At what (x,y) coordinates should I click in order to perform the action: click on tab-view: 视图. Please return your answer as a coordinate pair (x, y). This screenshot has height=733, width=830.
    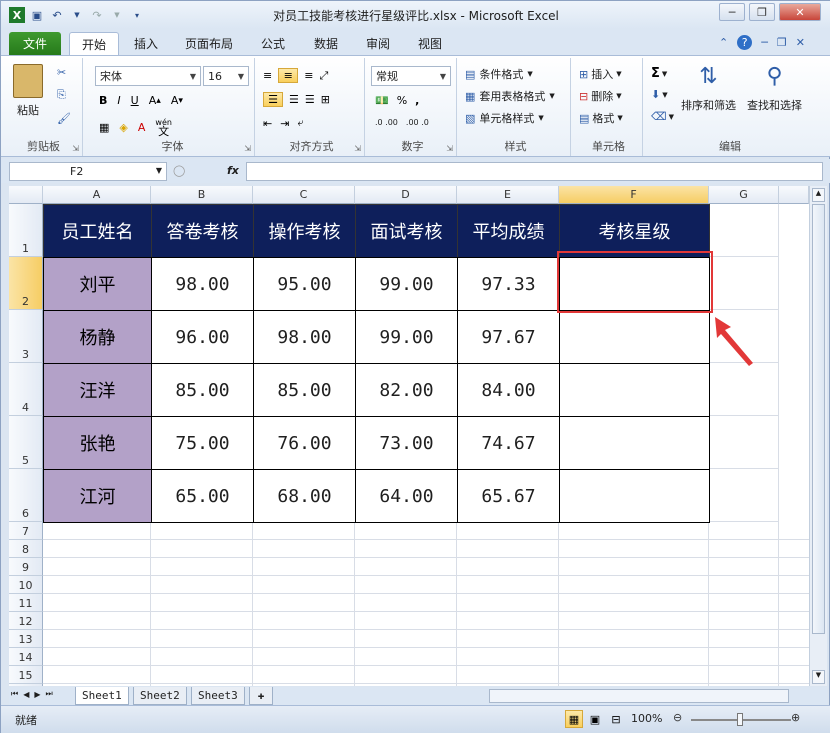
    Looking at the image, I should click on (430, 43).